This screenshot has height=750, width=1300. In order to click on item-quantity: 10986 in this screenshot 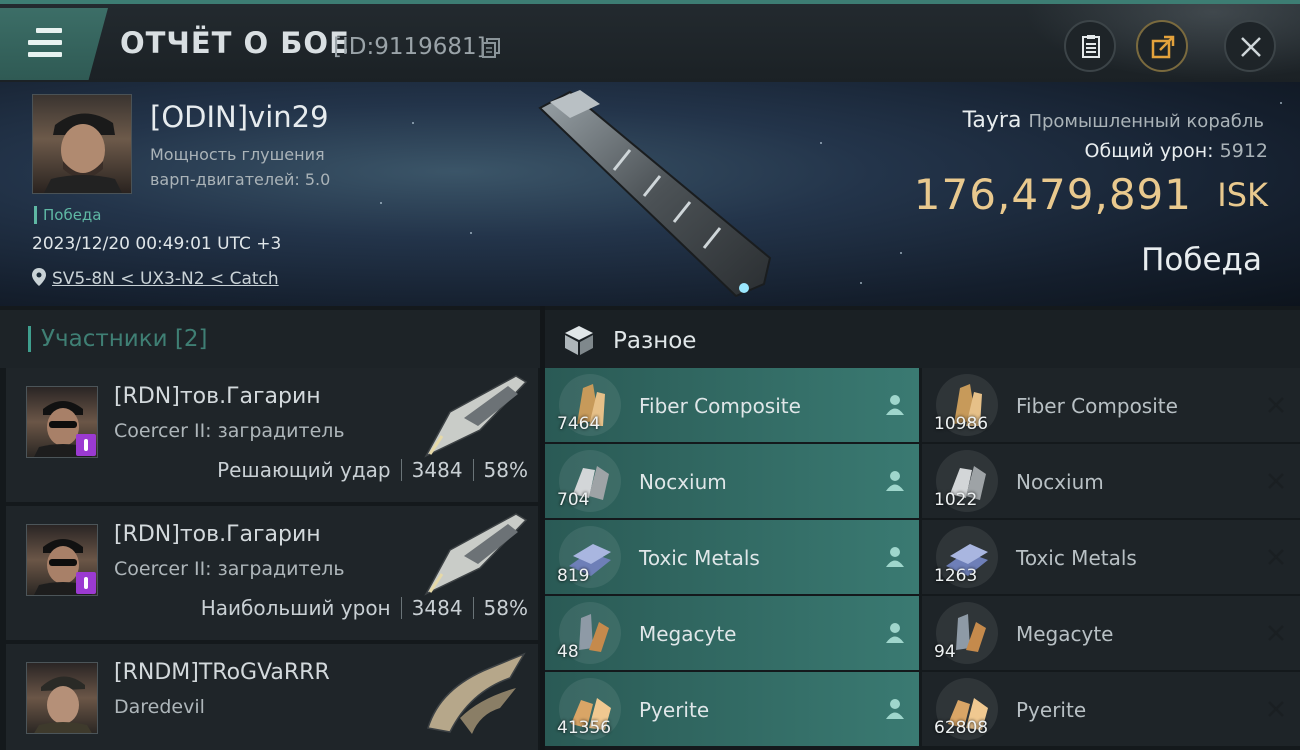, I will do `click(961, 424)`.